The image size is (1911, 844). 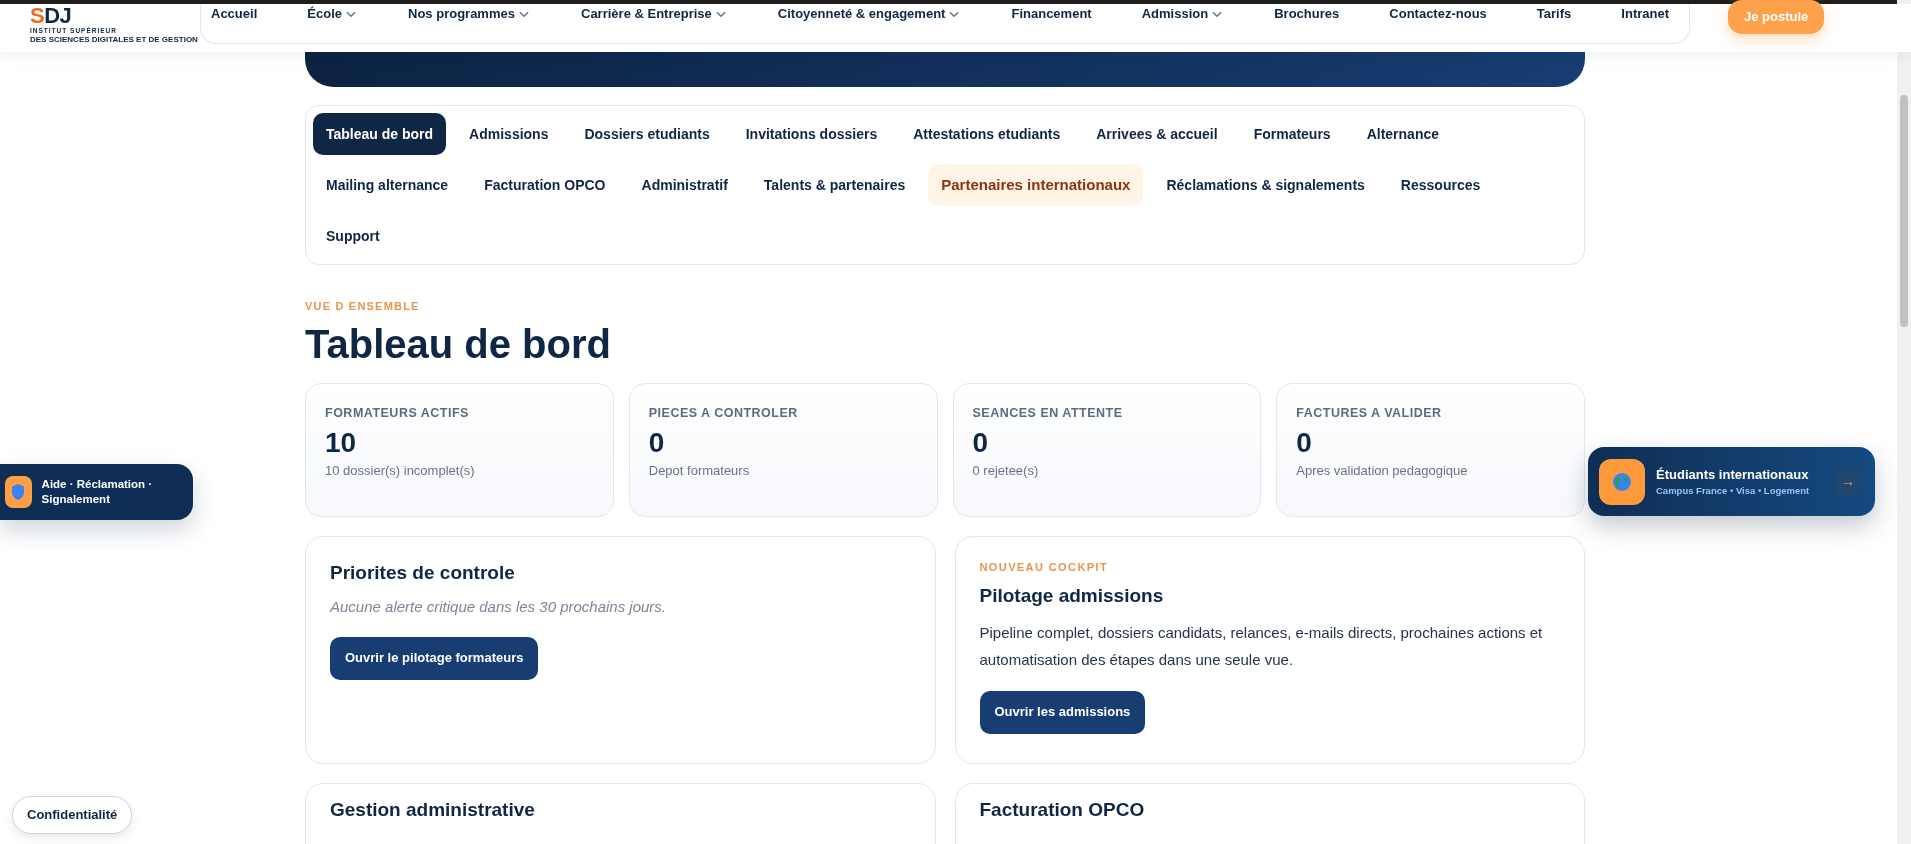 What do you see at coordinates (96, 492) in the screenshot?
I see `help-badge: Aide · Réclamation · Signalement` at bounding box center [96, 492].